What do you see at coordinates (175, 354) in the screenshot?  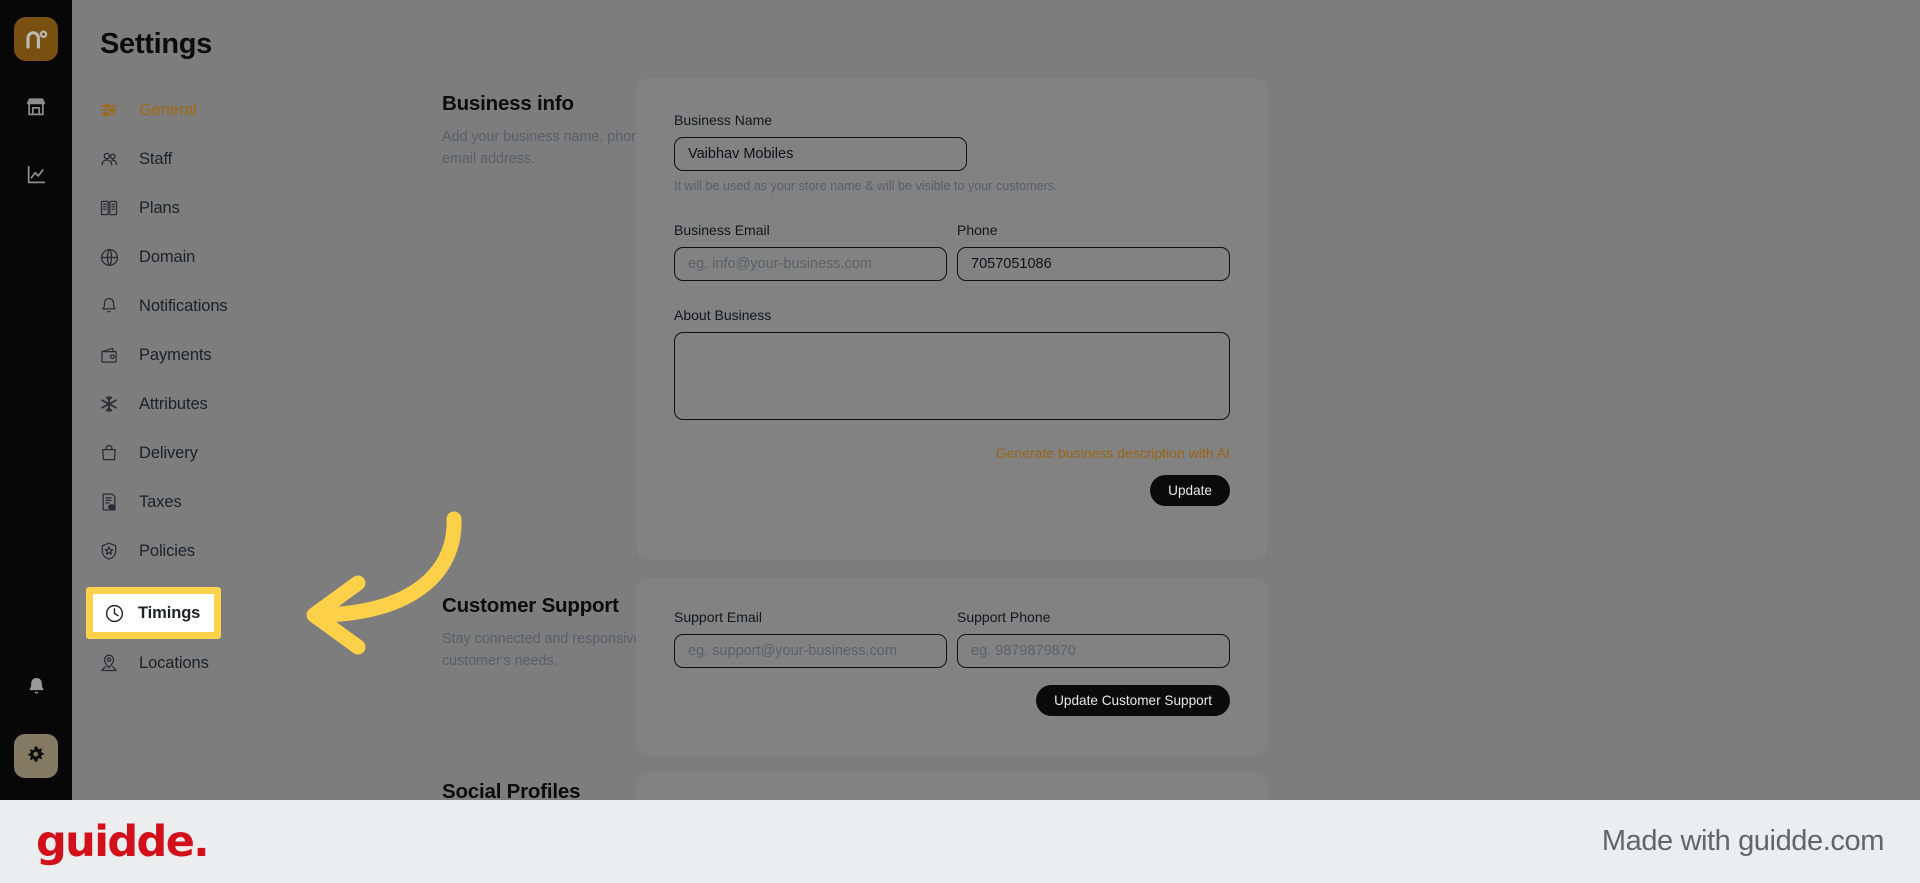 I see `sidebar-item-label: Payments` at bounding box center [175, 354].